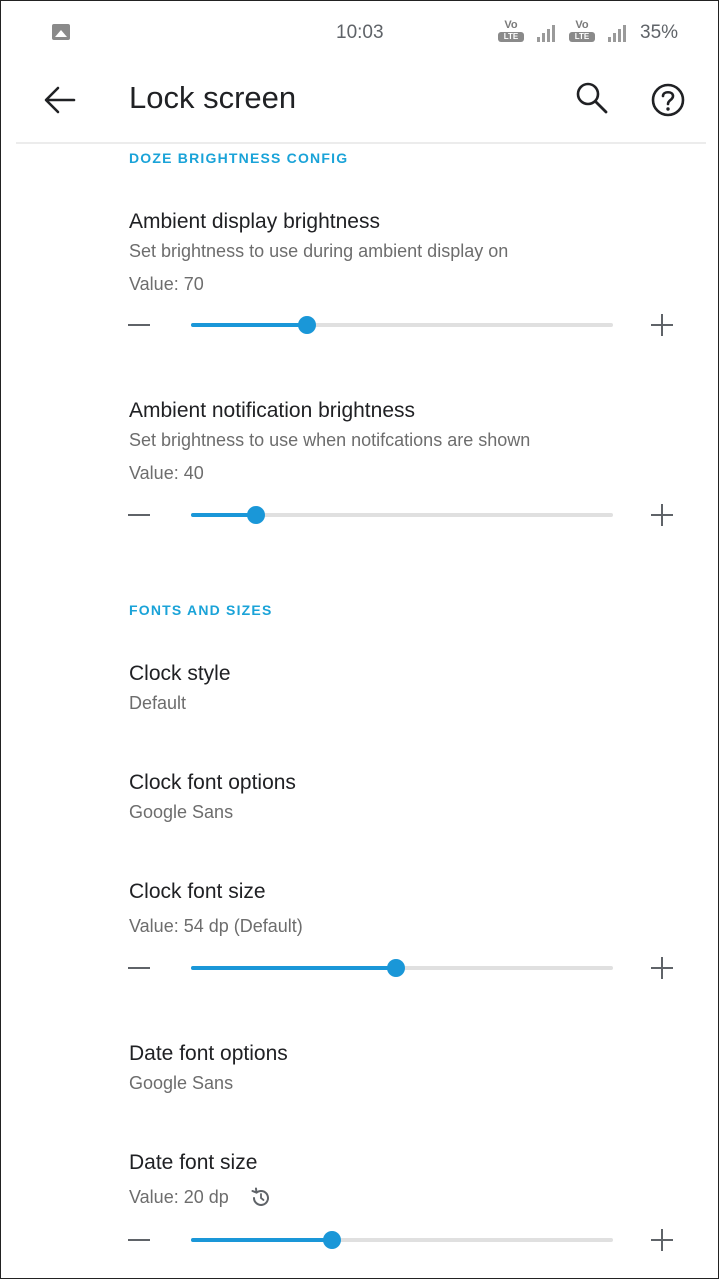 This screenshot has height=1281, width=721. I want to click on pref-title: Date font options, so click(208, 1053).